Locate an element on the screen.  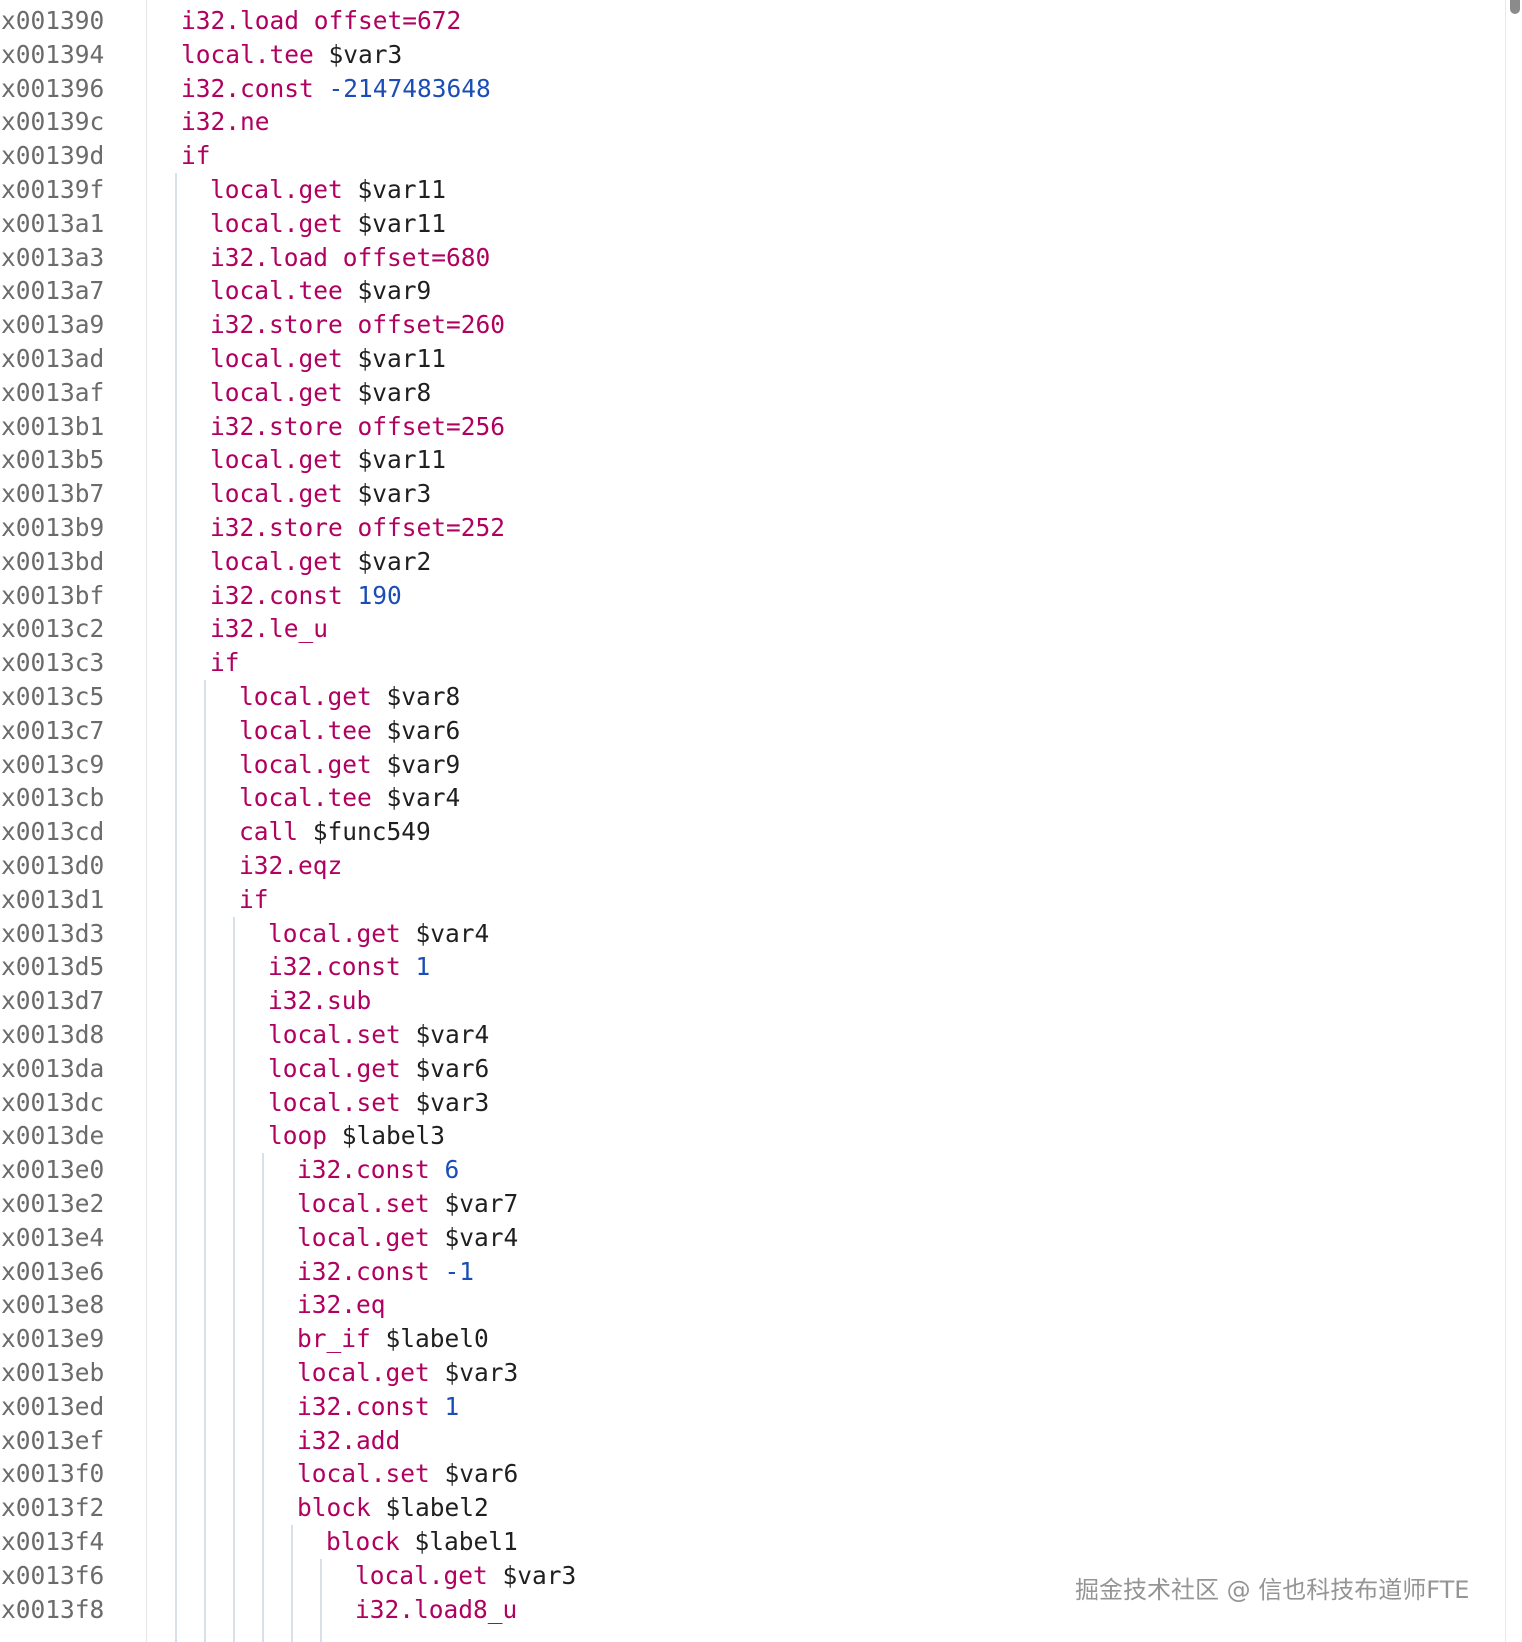
identifier-operand: $var9 is located at coordinates (394, 291).